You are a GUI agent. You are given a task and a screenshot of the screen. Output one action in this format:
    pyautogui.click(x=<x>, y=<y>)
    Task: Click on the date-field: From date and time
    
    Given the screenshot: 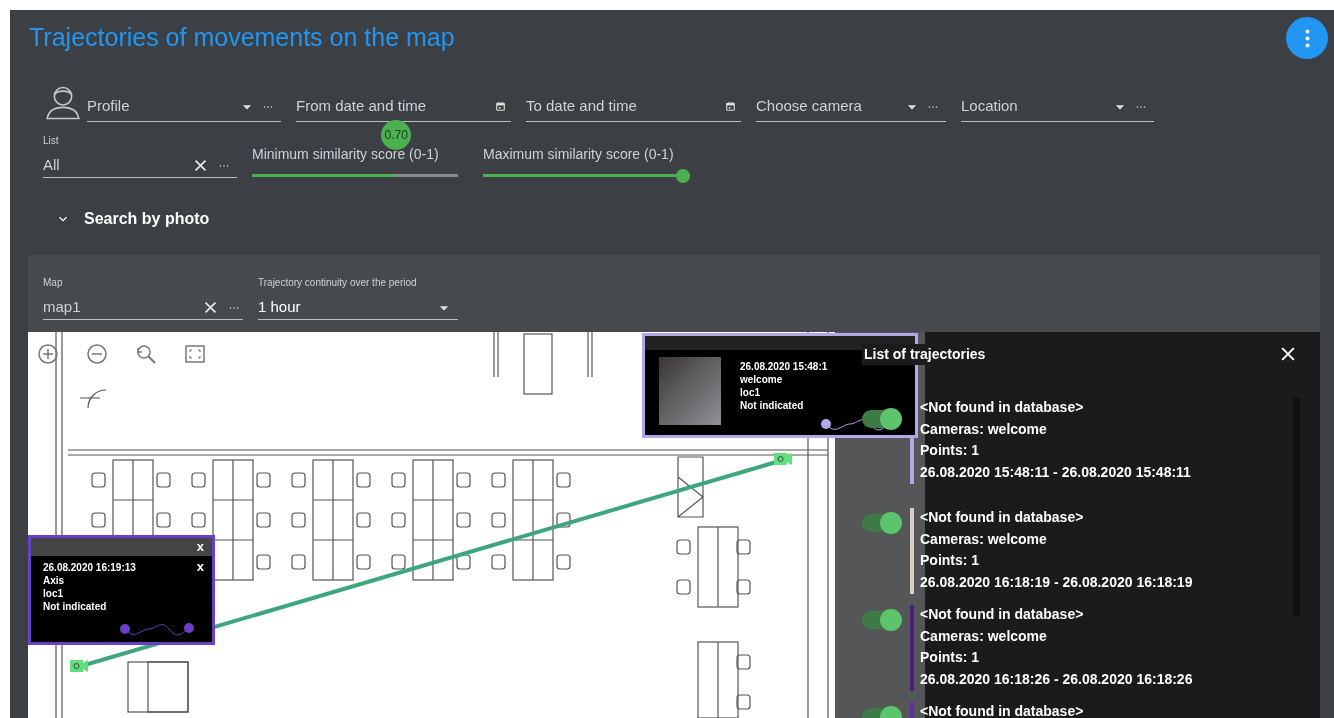 What is the action you would take?
    pyautogui.click(x=403, y=107)
    